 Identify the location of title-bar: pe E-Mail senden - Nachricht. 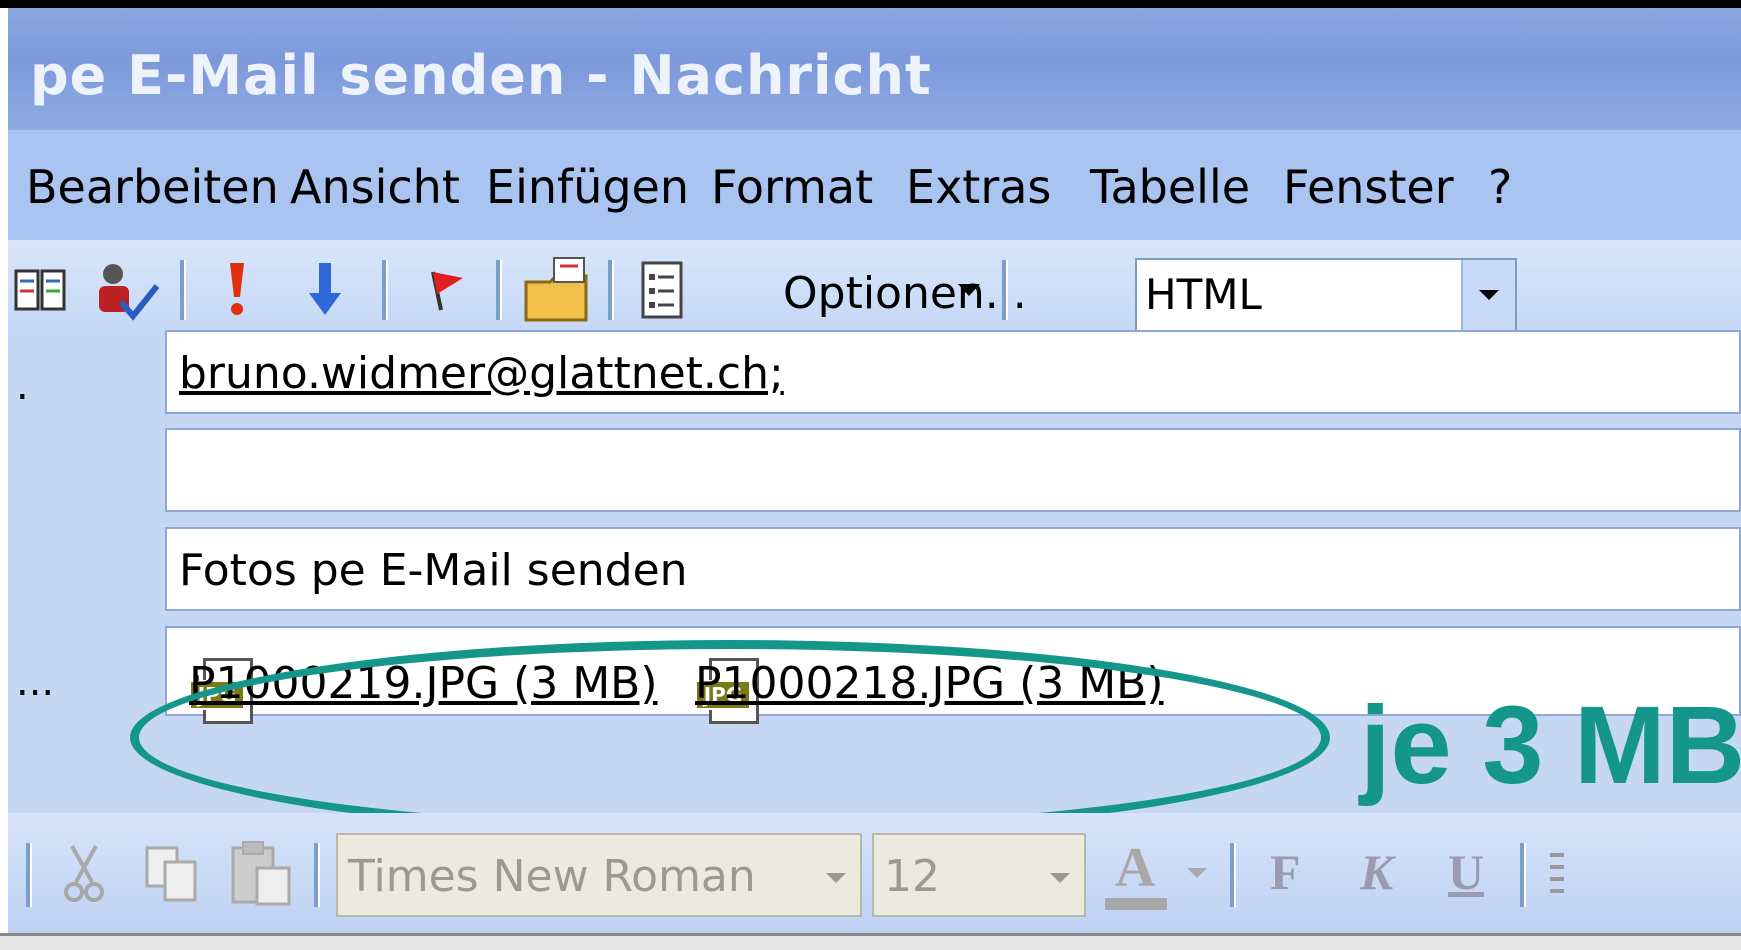
(874, 69).